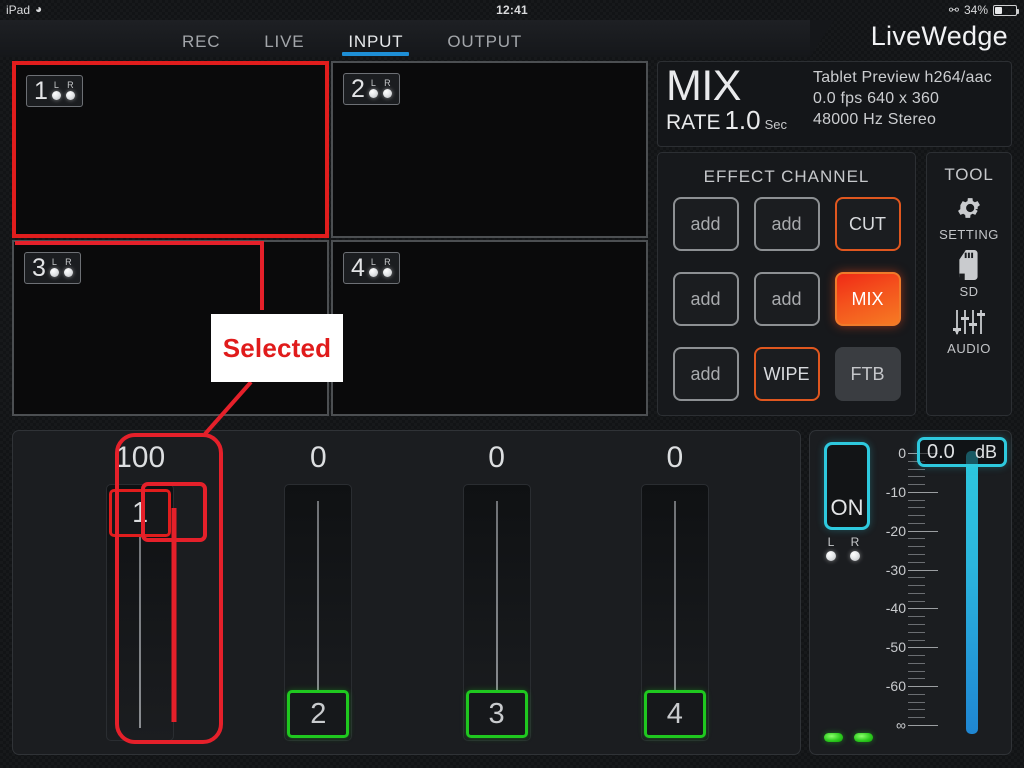 The width and height of the screenshot is (1024, 768). I want to click on input-4-left-led-icon, so click(373, 272).